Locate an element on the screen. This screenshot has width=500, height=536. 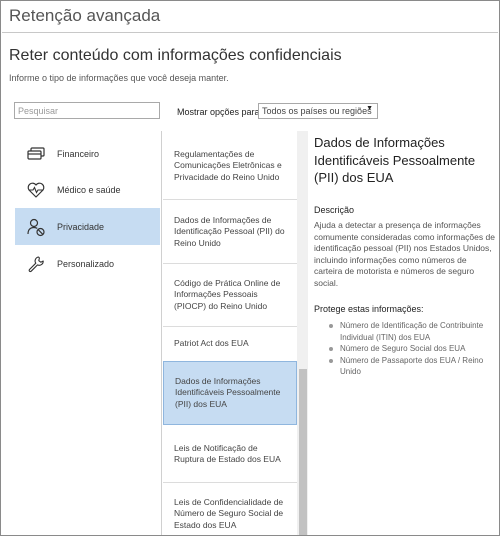
category-personalizado: Personalizado is located at coordinates (87, 263).